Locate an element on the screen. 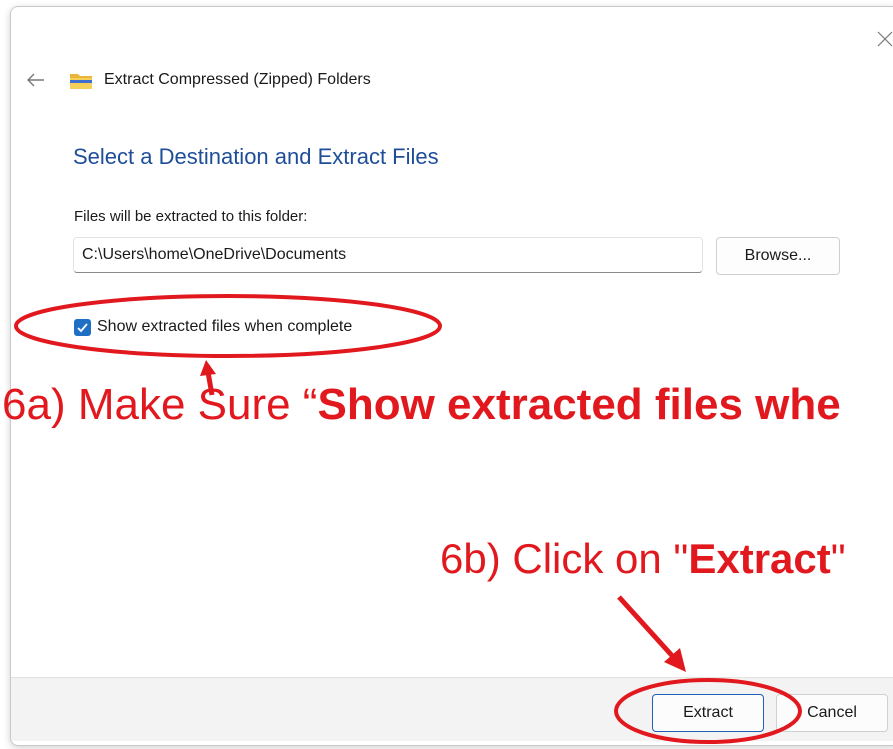 This screenshot has width=893, height=749. cancel-button: Cancel is located at coordinates (832, 713).